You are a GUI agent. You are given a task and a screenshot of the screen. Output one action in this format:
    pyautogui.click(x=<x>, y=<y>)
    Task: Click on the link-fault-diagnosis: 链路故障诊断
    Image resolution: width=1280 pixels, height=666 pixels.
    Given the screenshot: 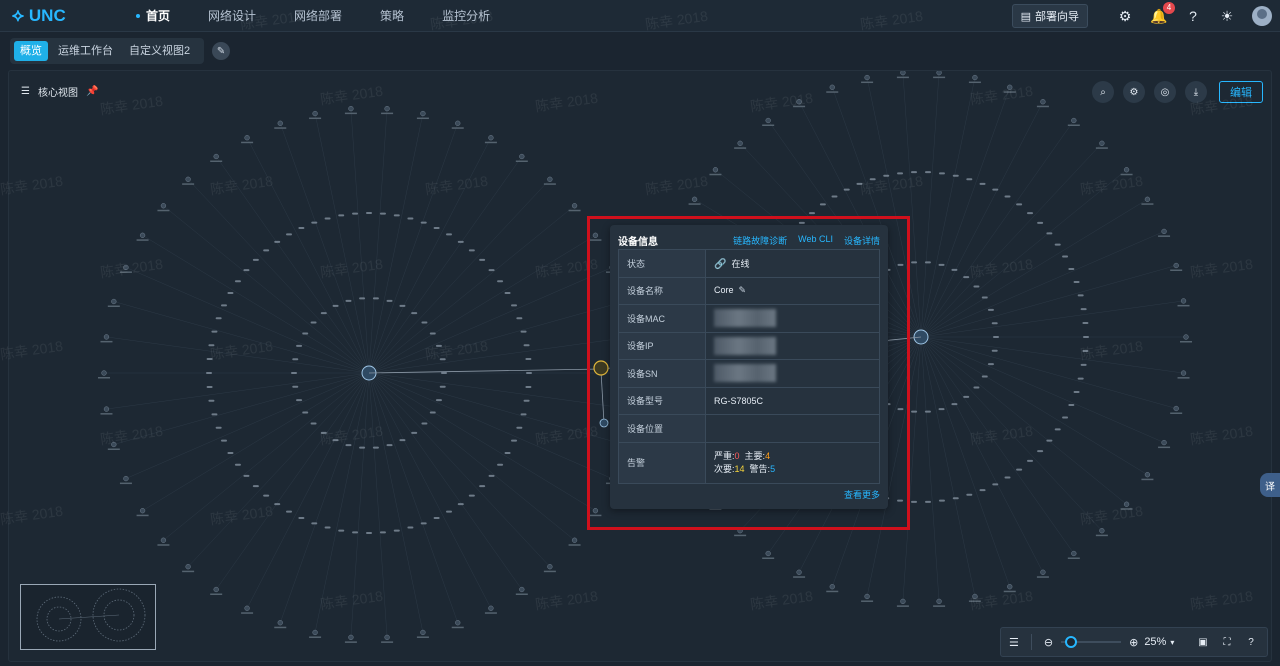 What is the action you would take?
    pyautogui.click(x=760, y=240)
    